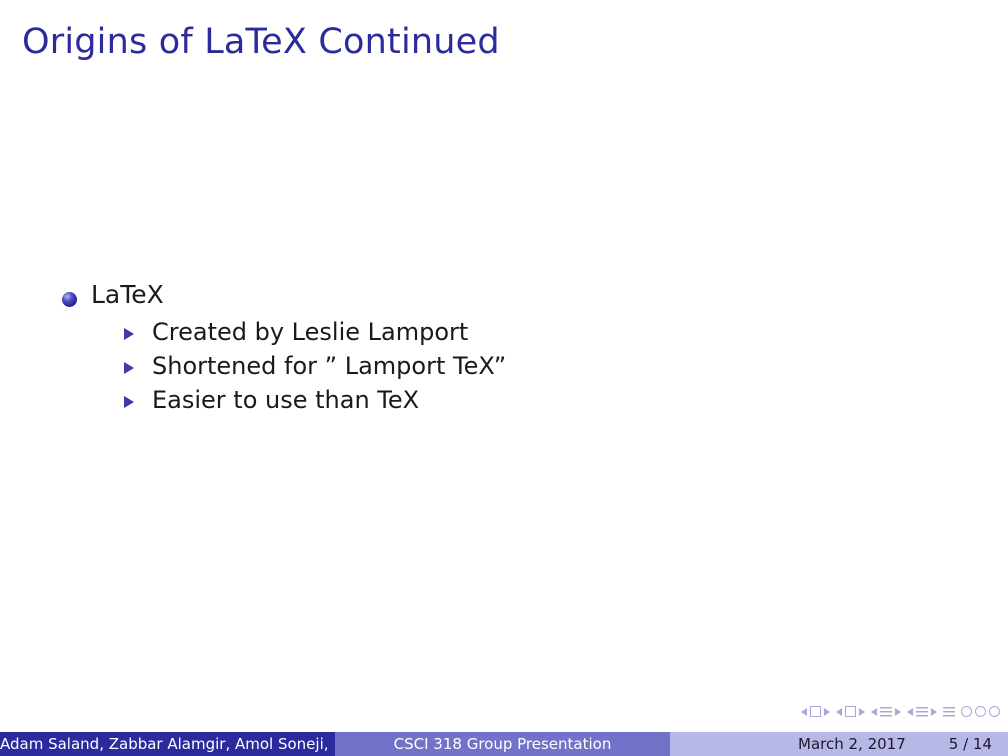  I want to click on navigation-bar, so click(900, 711).